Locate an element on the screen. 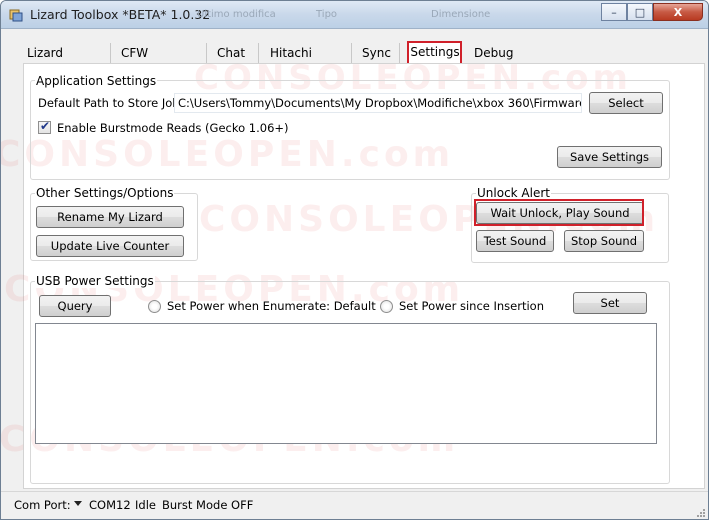  background-header-text: Dimensione is located at coordinates (461, 14).